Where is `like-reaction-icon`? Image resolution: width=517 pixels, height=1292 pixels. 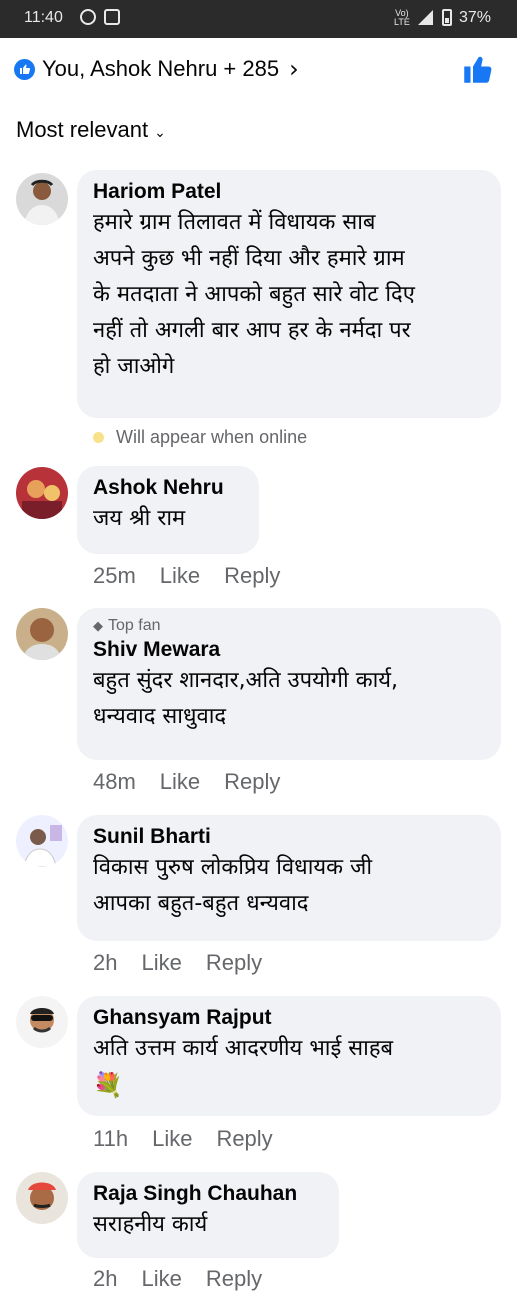 like-reaction-icon is located at coordinates (24, 69).